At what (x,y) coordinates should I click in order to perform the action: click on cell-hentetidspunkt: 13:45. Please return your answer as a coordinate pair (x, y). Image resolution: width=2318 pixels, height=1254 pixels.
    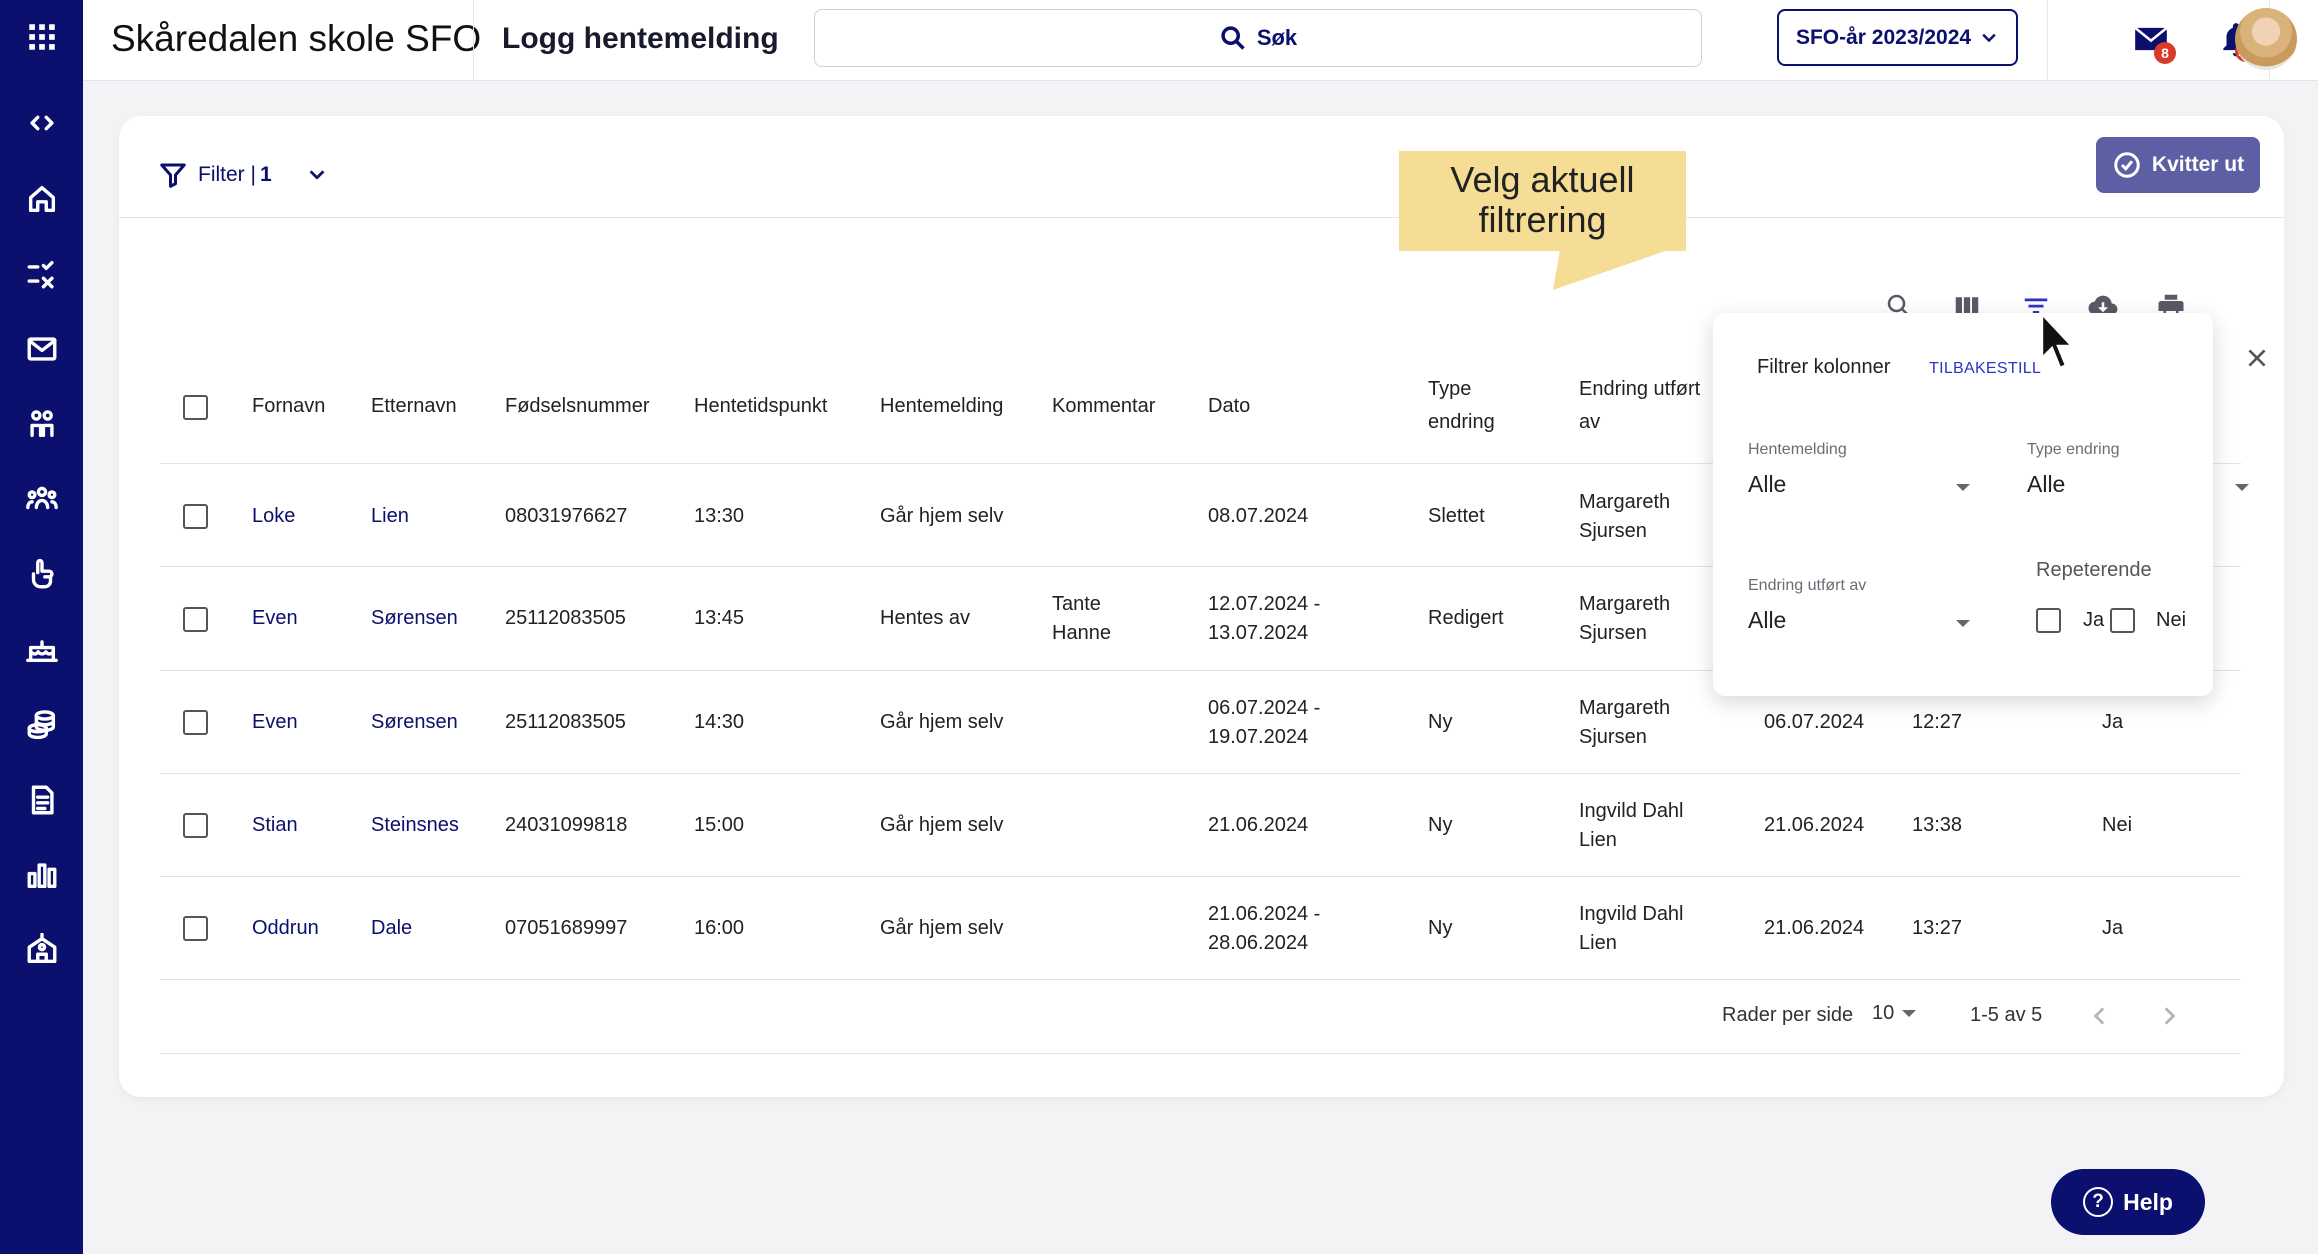
    Looking at the image, I should click on (719, 618).